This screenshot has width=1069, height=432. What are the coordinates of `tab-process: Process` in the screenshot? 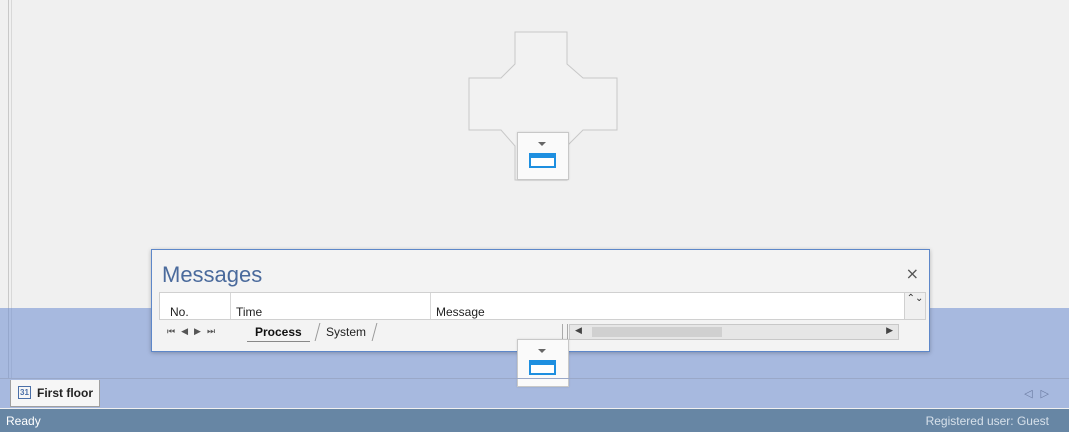 It's located at (278, 332).